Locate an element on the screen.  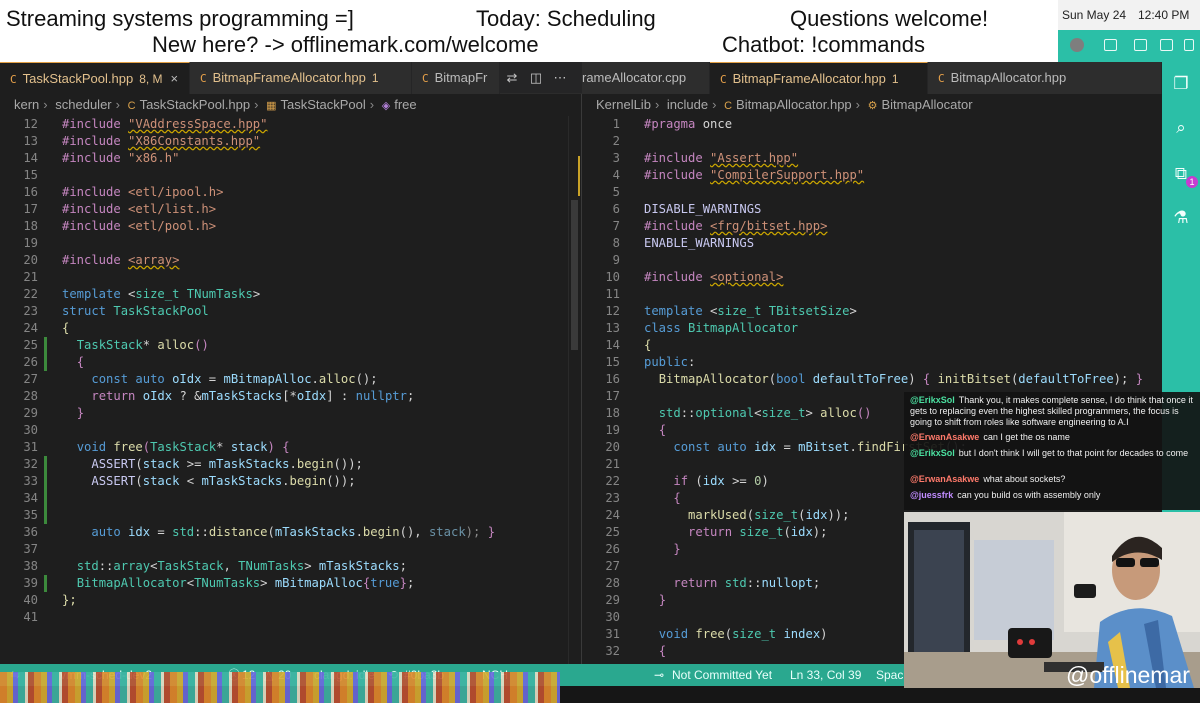
code-line: 1 #pragma once is located at coordinates (872, 124).